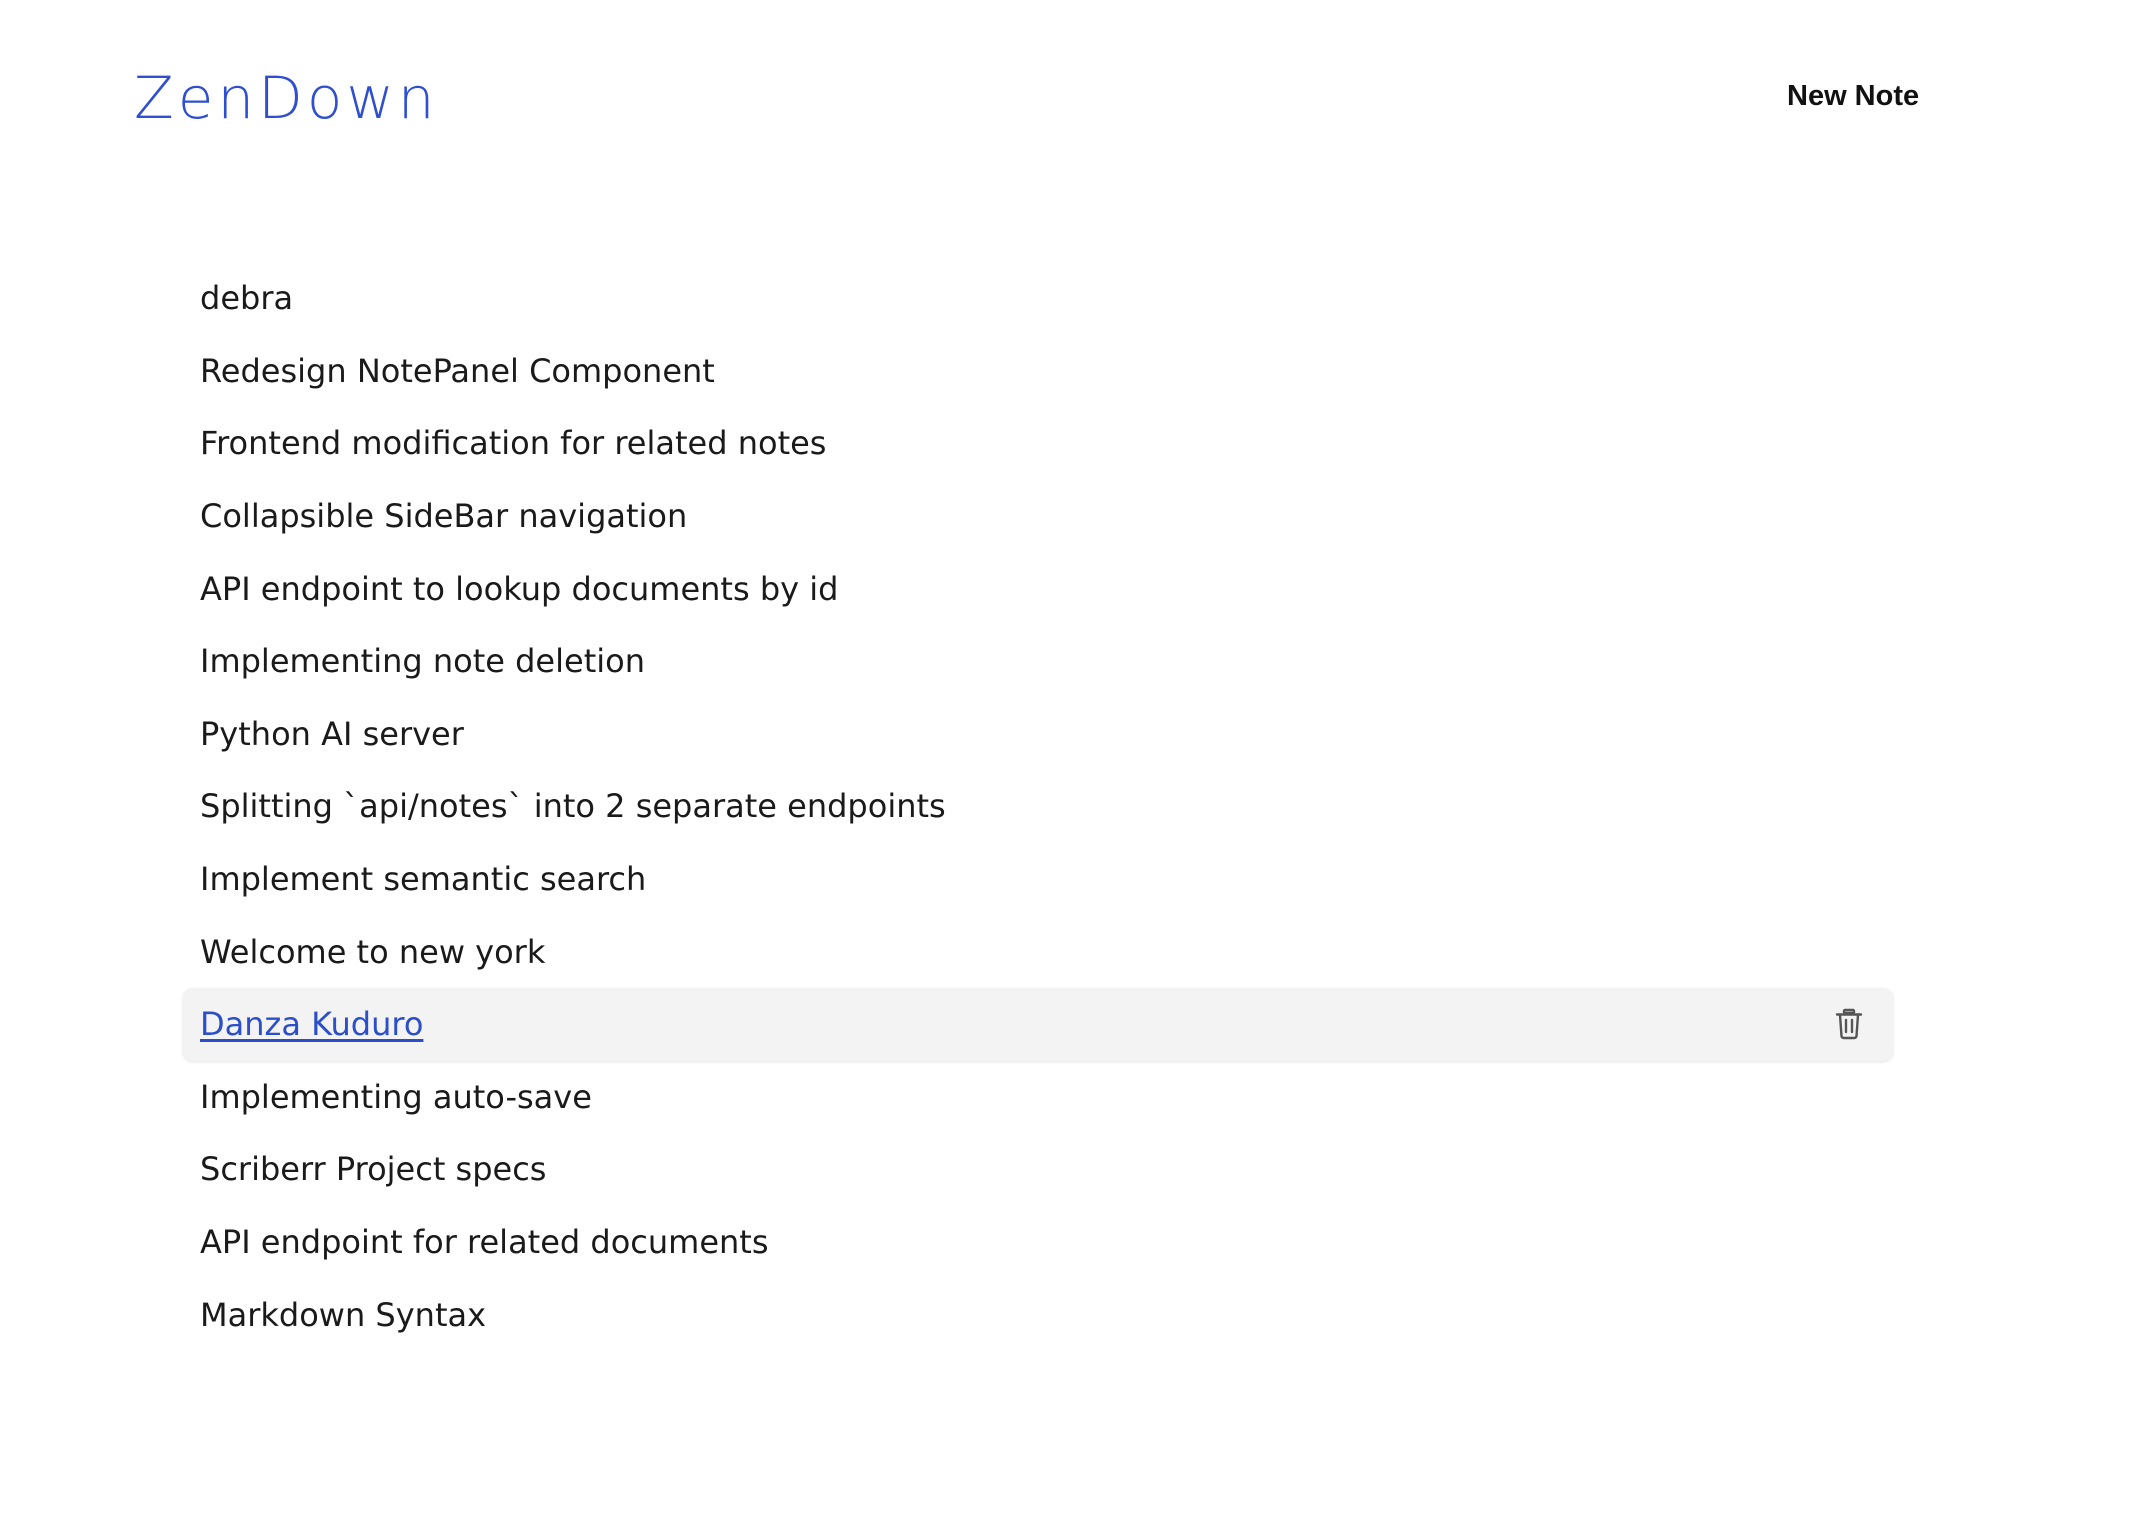  I want to click on note-title: Danza Kuduro, so click(311, 1024).